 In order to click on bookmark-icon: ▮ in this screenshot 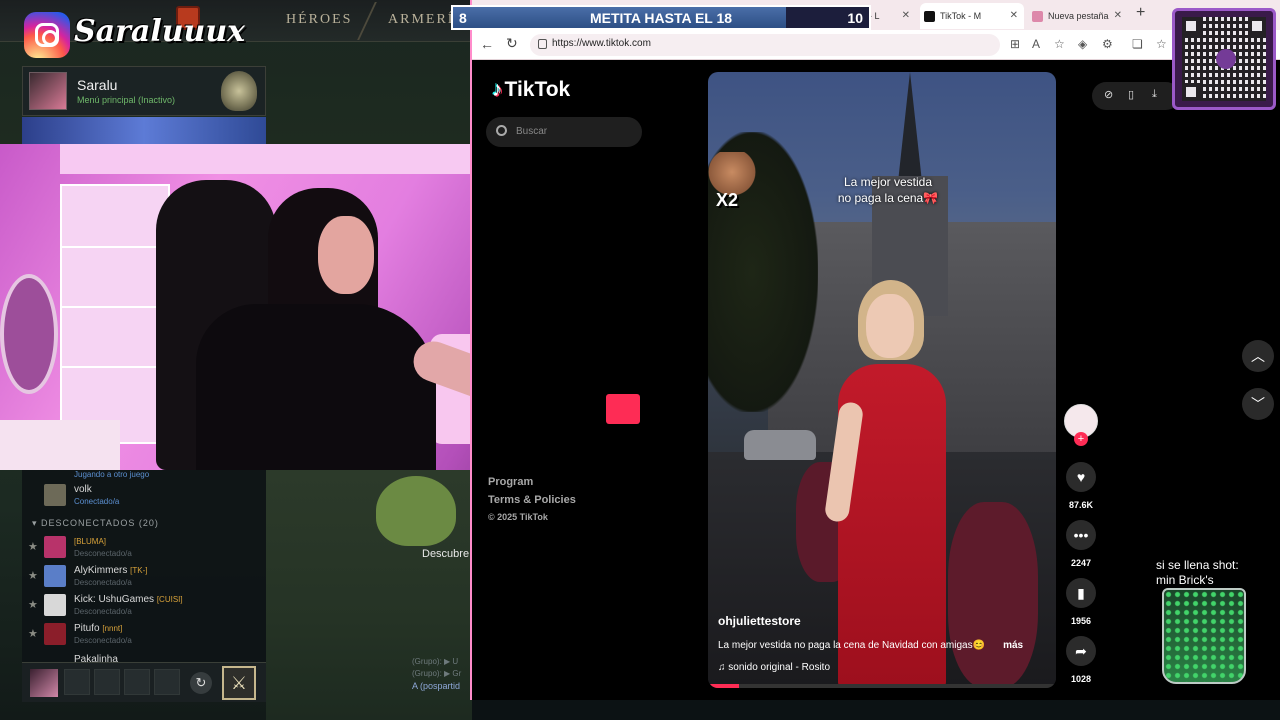, I will do `click(1081, 593)`.